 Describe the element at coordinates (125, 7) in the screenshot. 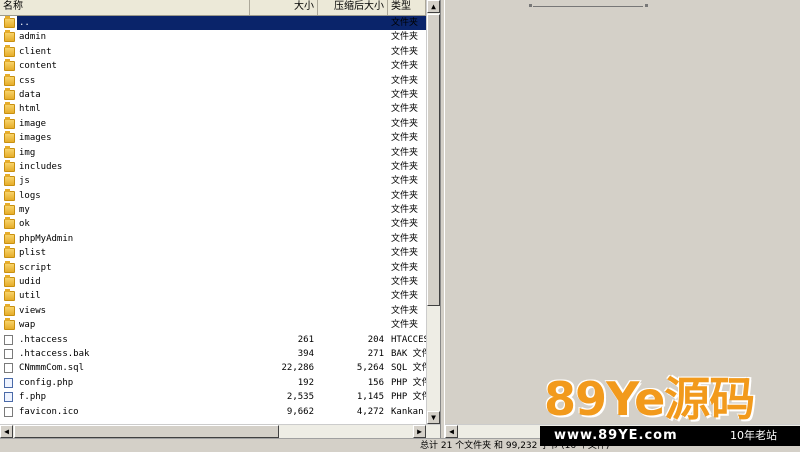

I see `column-name-header: 名称` at that location.